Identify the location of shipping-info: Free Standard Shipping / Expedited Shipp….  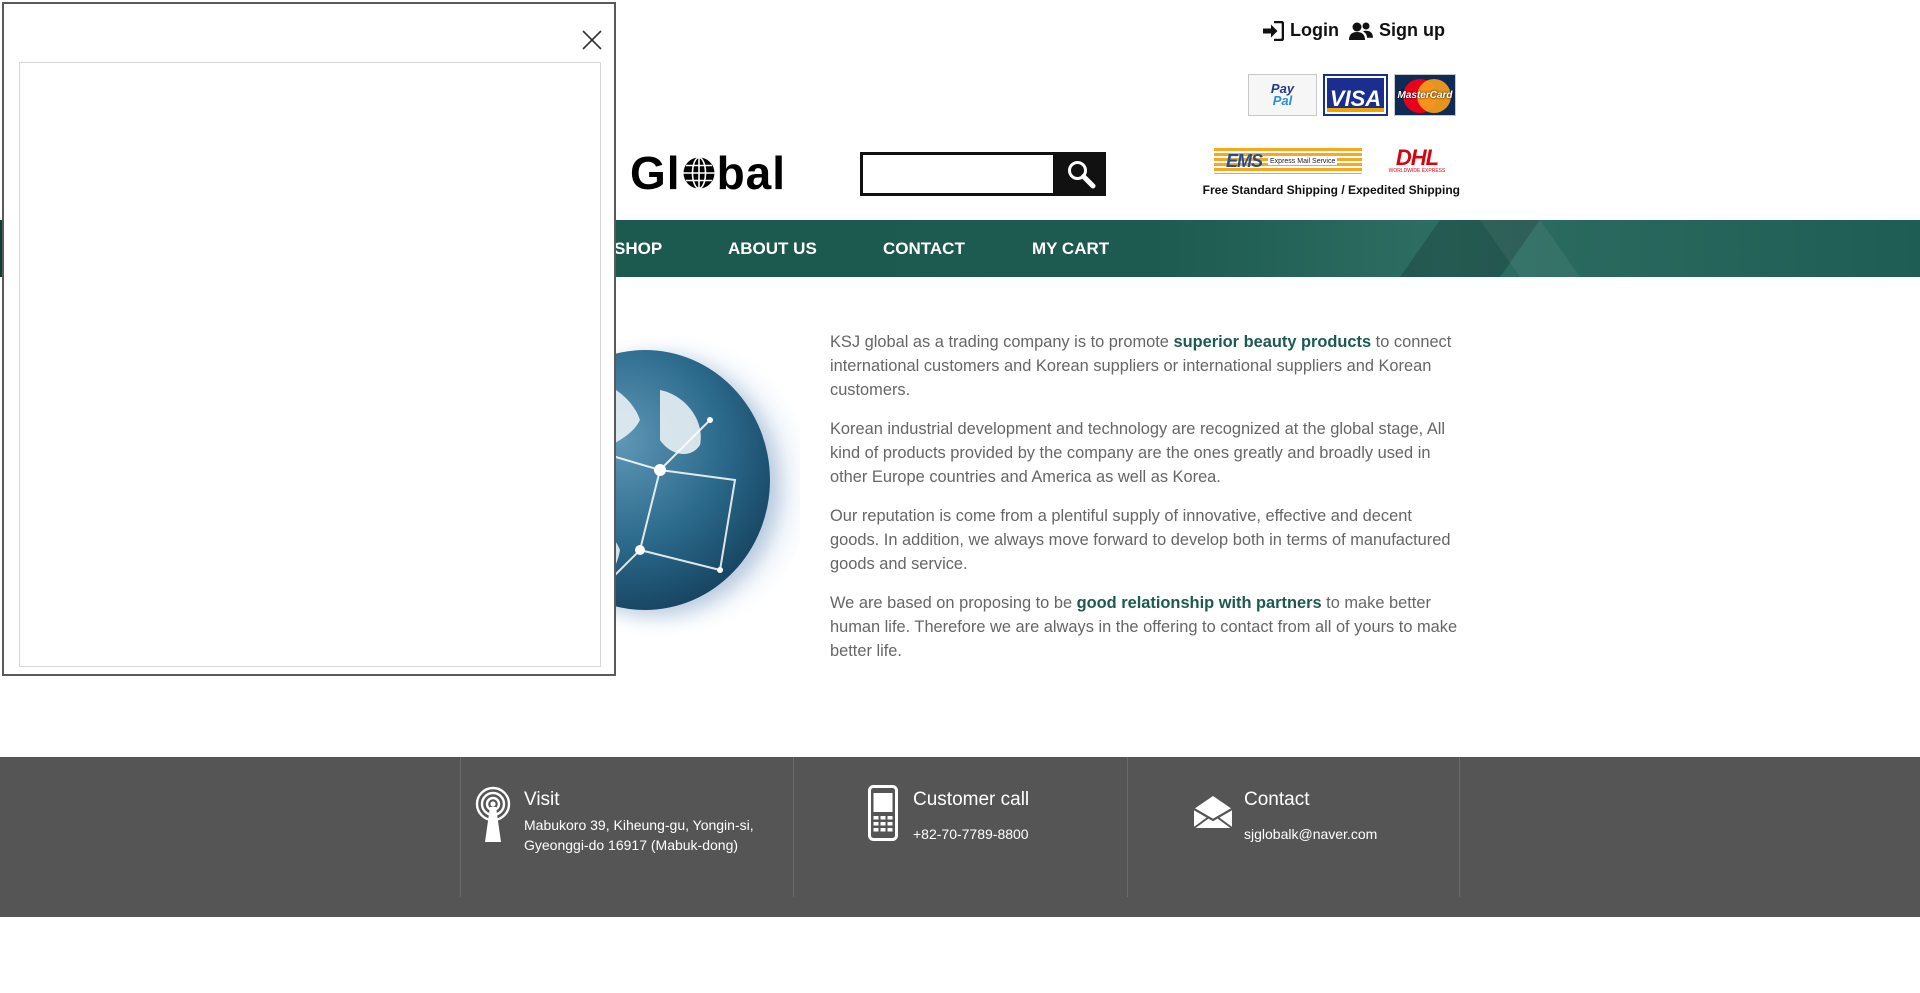
(1331, 190).